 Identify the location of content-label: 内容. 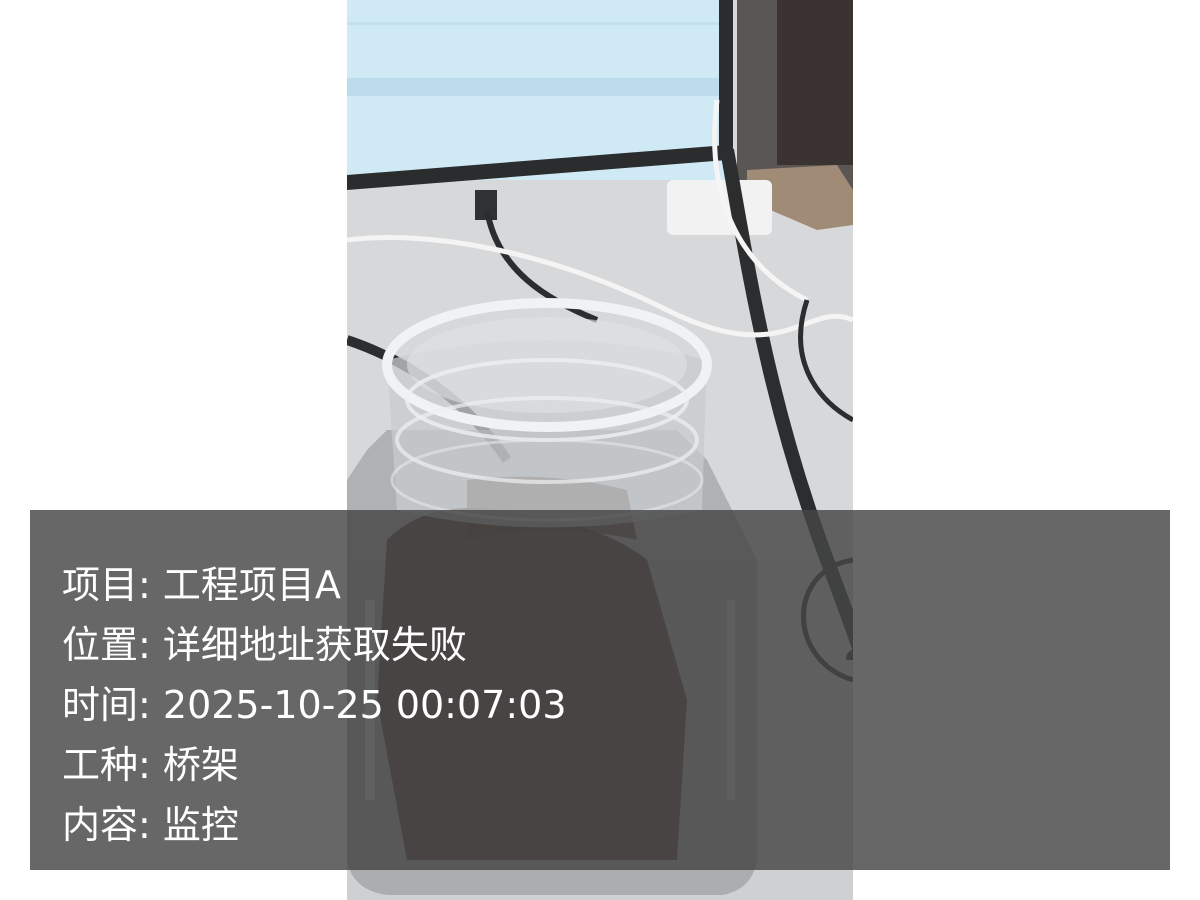
(100, 825).